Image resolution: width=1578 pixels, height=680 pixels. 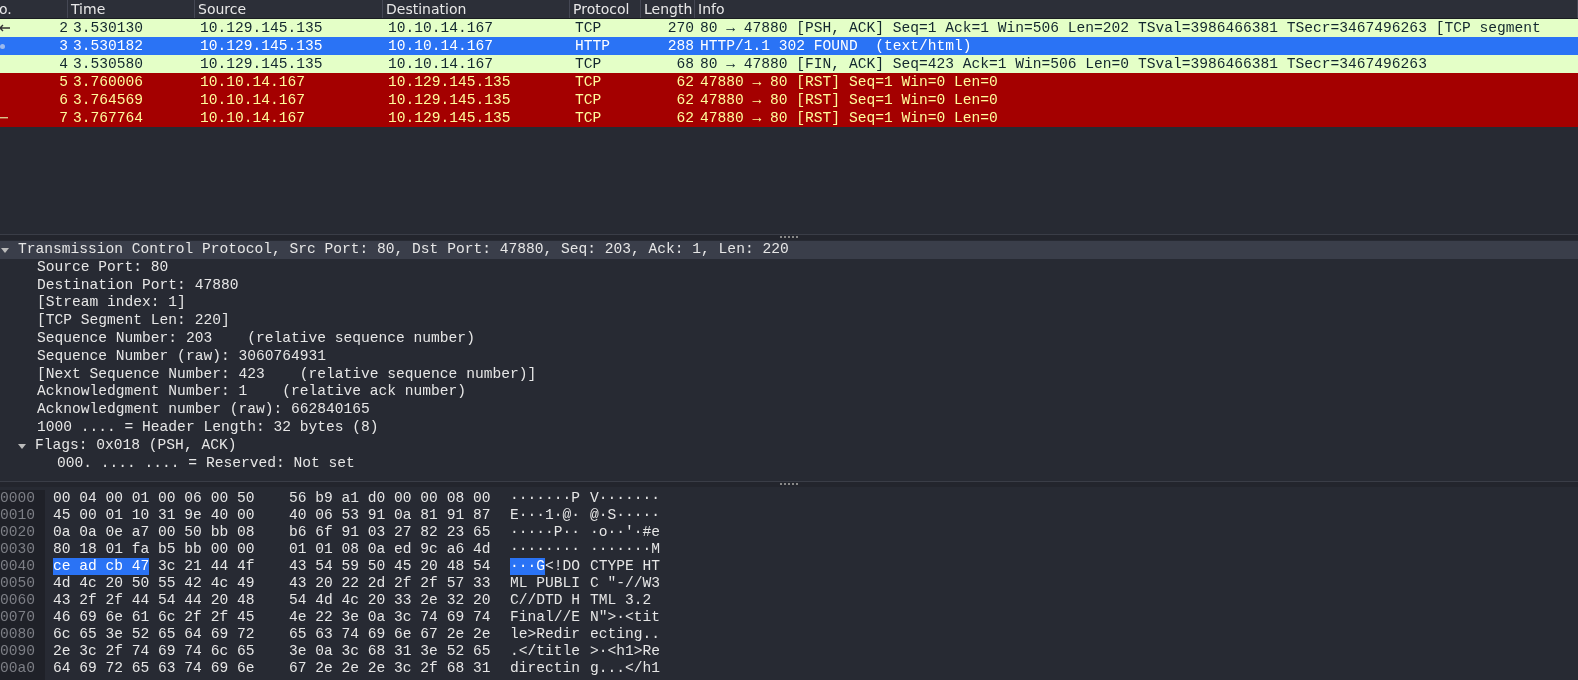 I want to click on packet-row: 6 3.764569 10.10.14.167 10.129.145.135 TCP 62 47880 → 80 [RST] Seq=1 Win=0 Len=0, so click(x=789, y=100).